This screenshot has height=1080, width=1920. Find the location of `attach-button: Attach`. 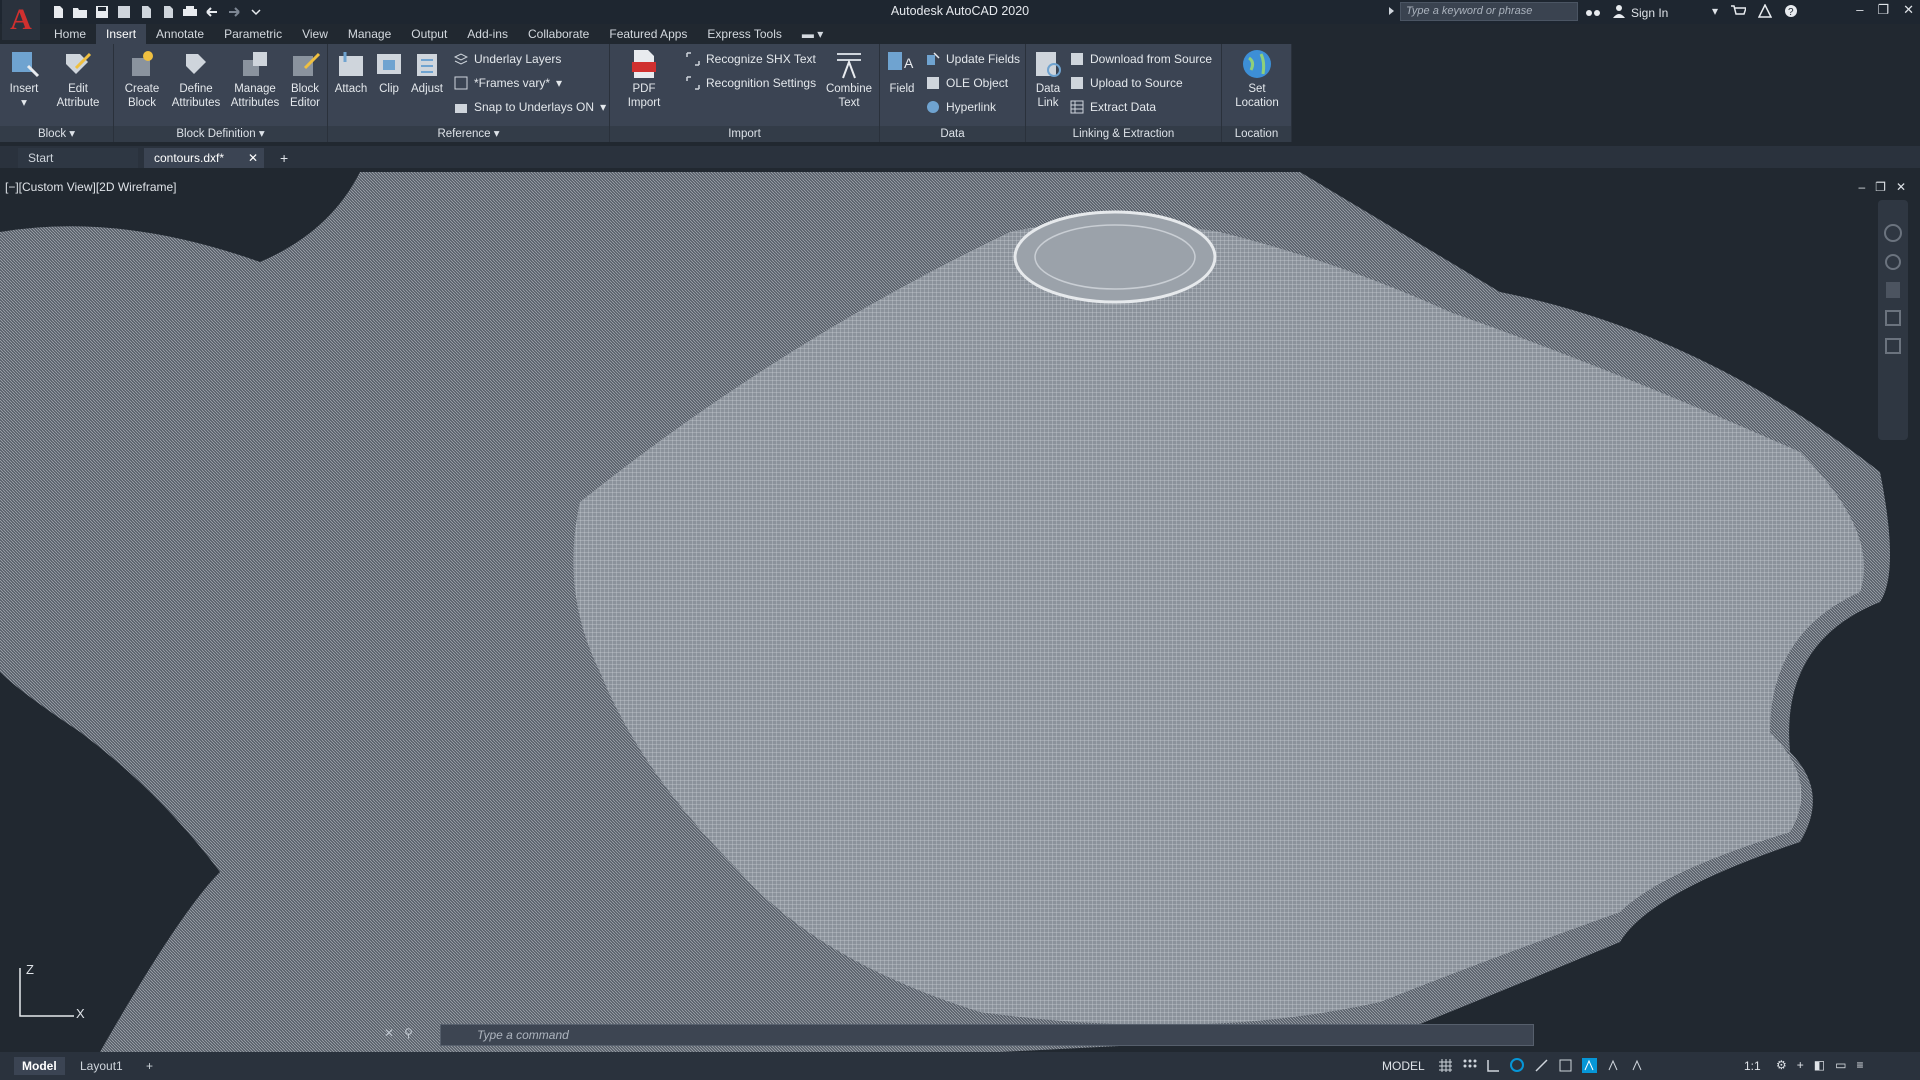

attach-button: Attach is located at coordinates (351, 72).